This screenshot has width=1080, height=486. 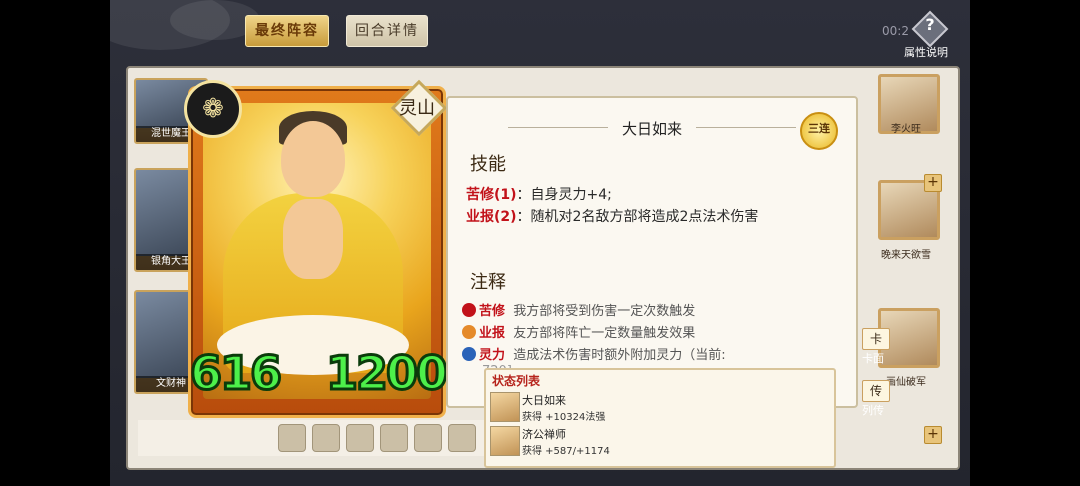 What do you see at coordinates (492, 311) in the screenshot?
I see `note-tag: 苦修` at bounding box center [492, 311].